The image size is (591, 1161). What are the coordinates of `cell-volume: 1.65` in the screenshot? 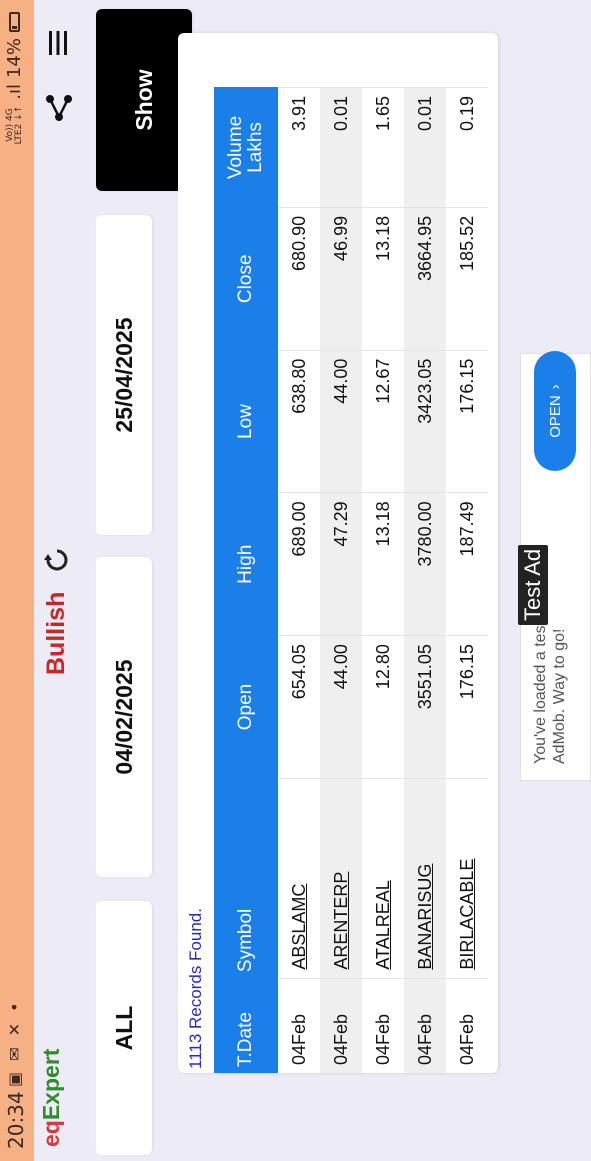 It's located at (383, 147).